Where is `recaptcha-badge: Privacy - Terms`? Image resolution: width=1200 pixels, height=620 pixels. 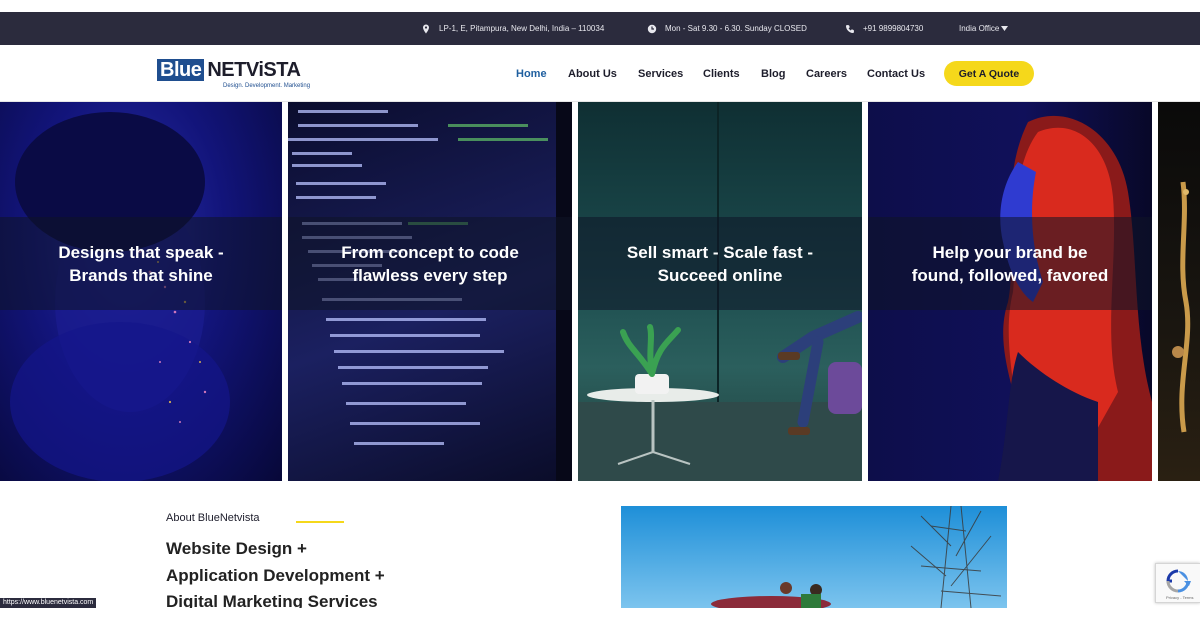 recaptcha-badge: Privacy - Terms is located at coordinates (1177, 583).